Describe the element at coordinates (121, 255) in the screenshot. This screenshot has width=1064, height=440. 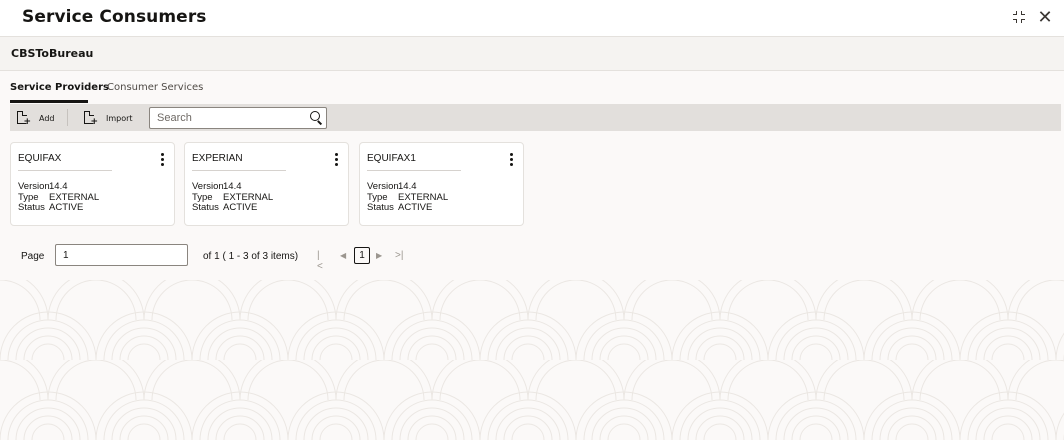
I see `page-number-input` at that location.